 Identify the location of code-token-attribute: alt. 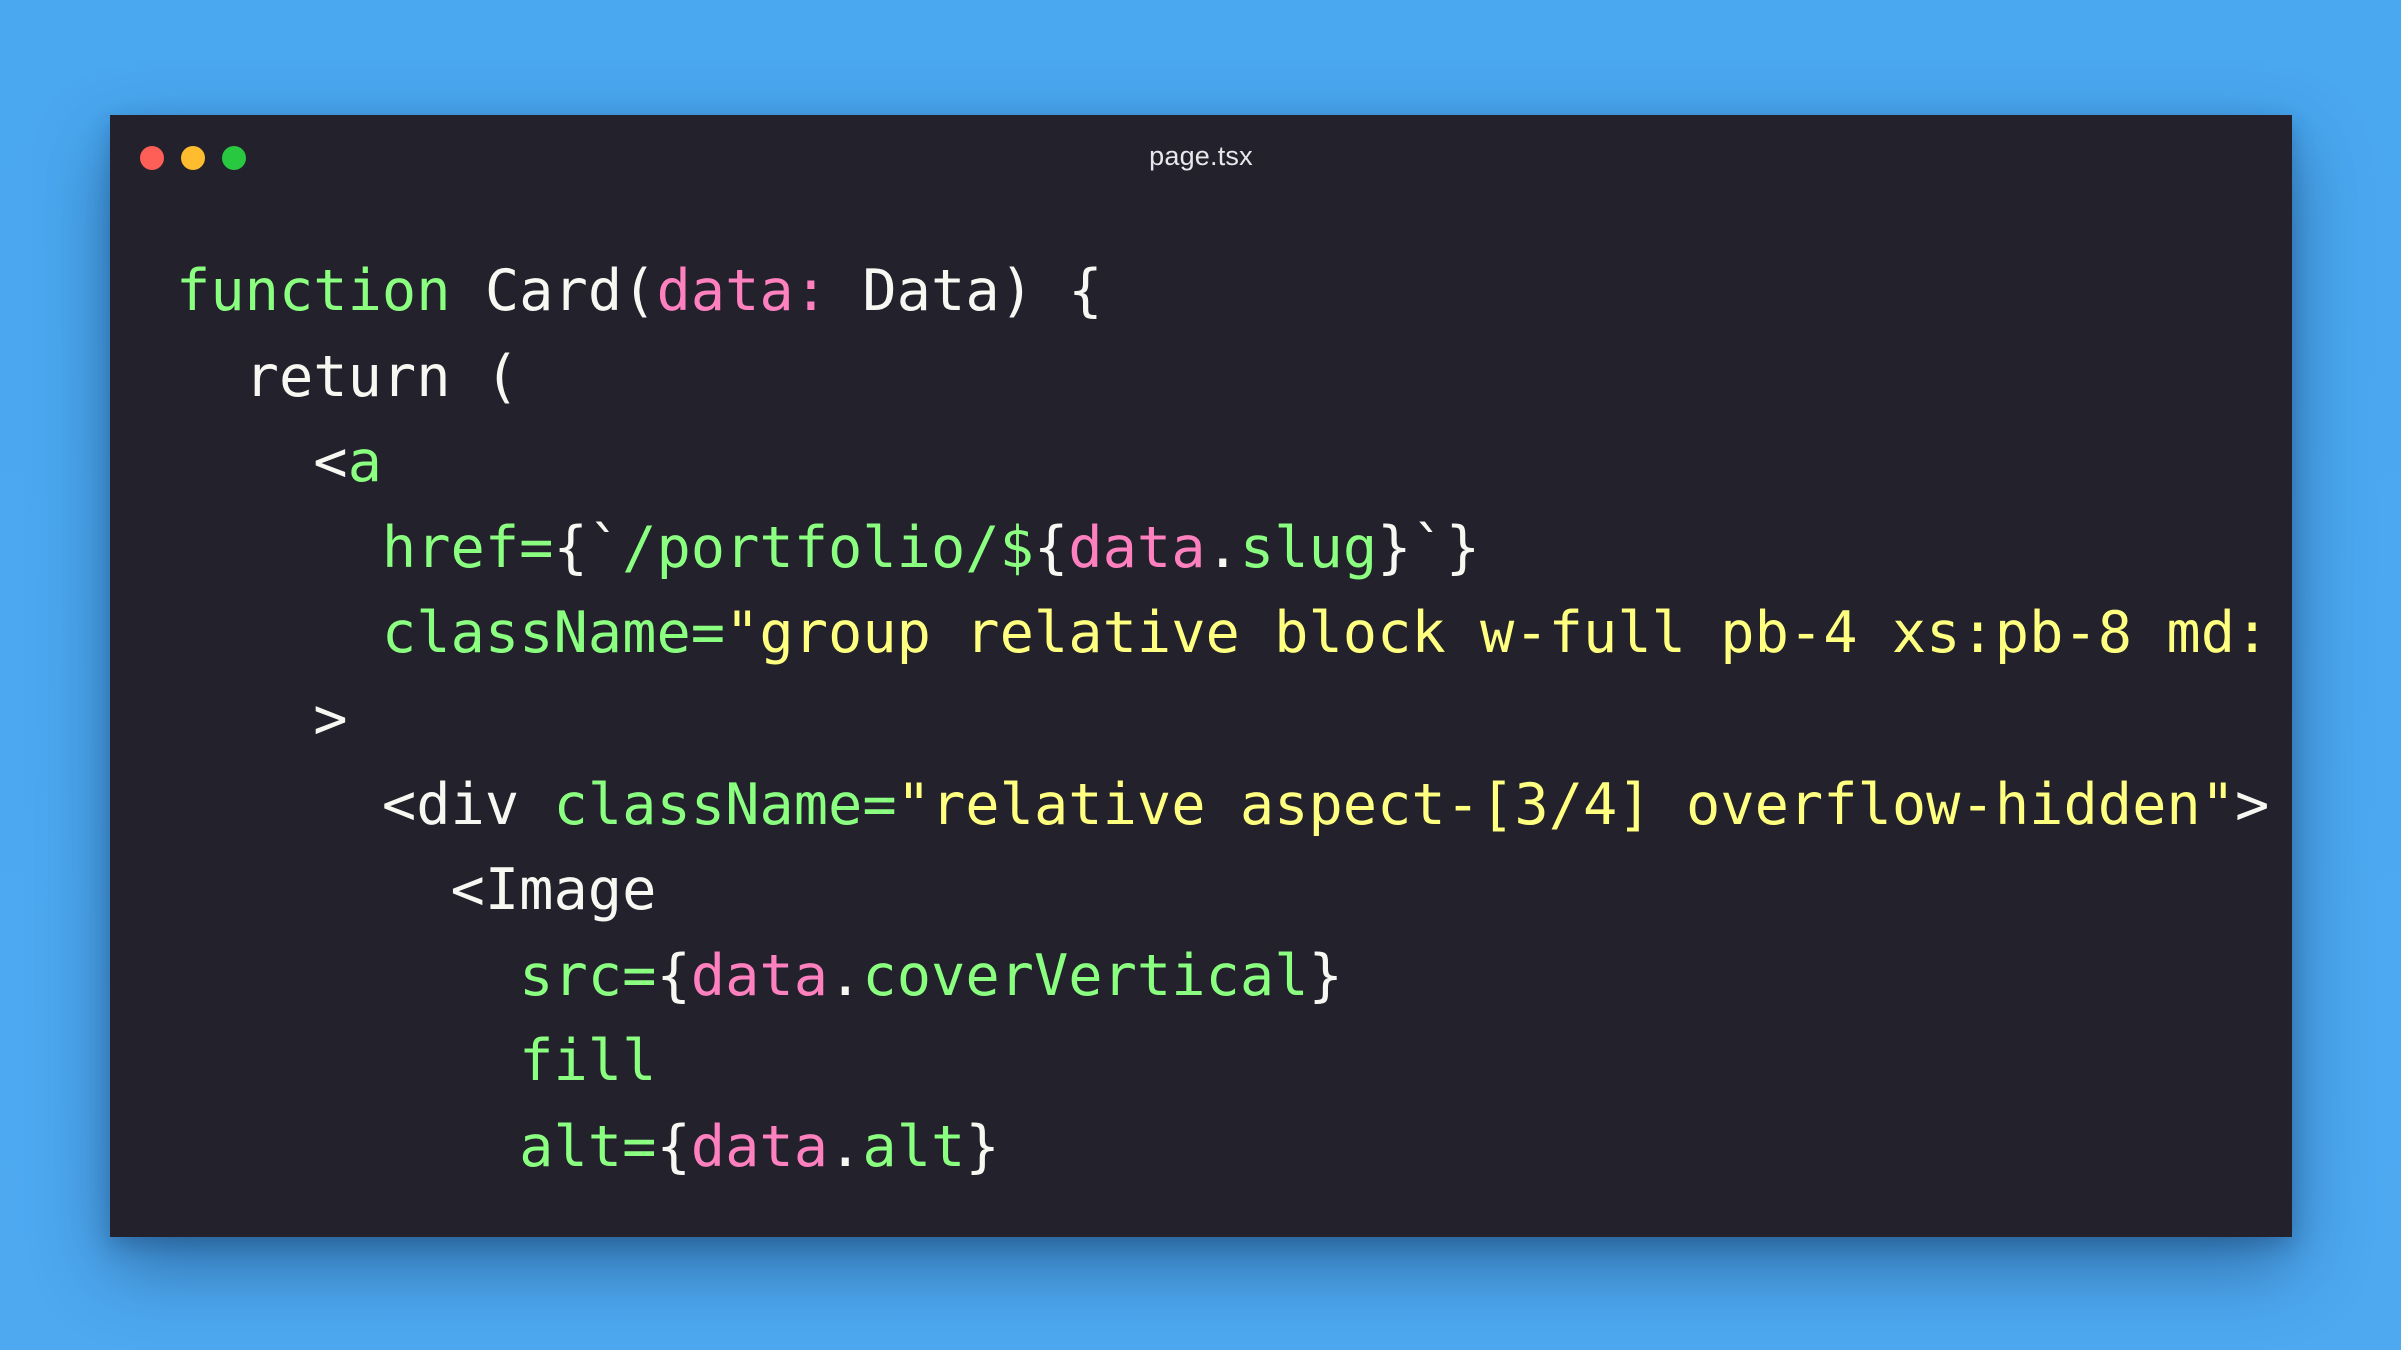
(914, 1146).